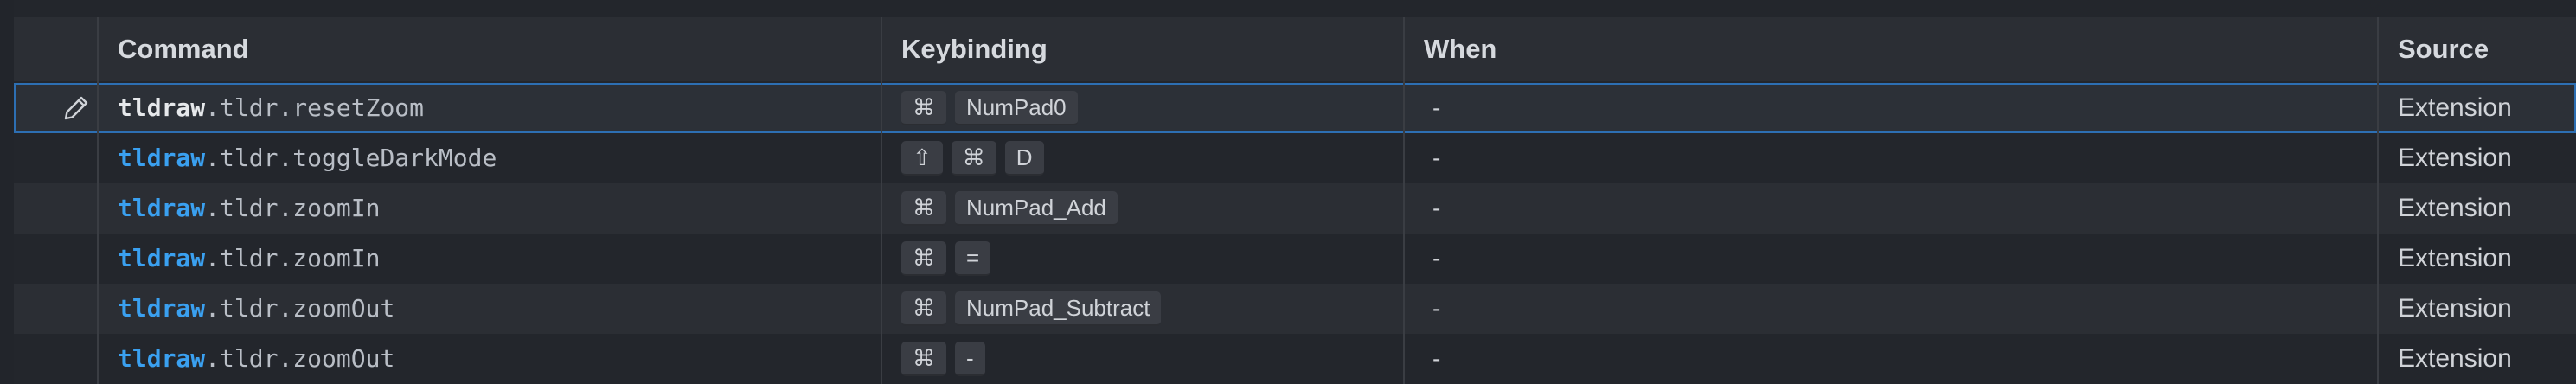 The image size is (2576, 384). I want to click on table-row: tldraw.tldr.toggleDarkMode ⇧ ⌘ D - Extension, so click(1295, 158).